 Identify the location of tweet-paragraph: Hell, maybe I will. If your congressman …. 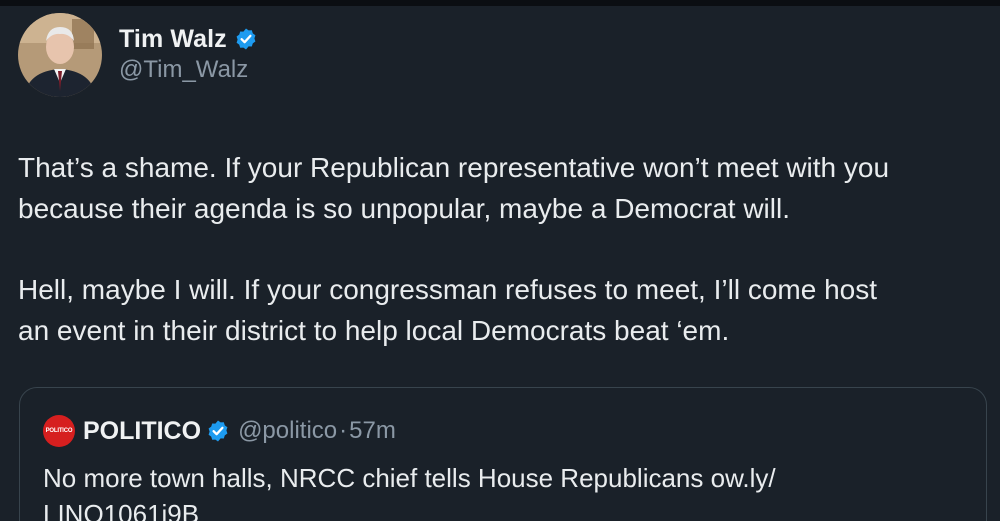
(447, 310).